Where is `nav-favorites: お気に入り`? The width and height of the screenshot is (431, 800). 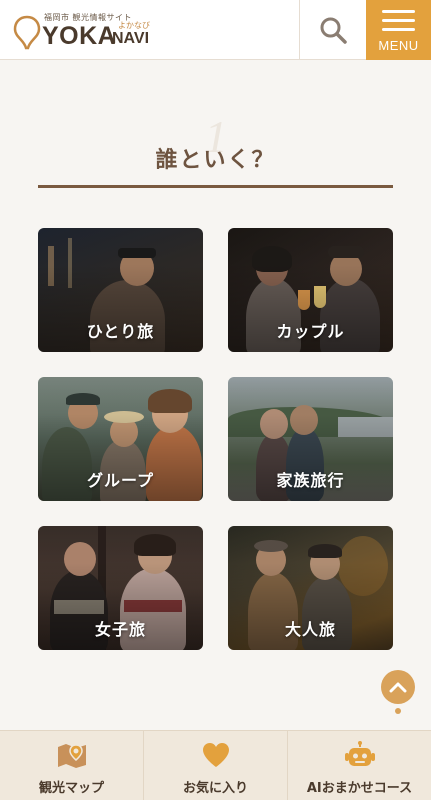
nav-favorites: お気に入り is located at coordinates (216, 765).